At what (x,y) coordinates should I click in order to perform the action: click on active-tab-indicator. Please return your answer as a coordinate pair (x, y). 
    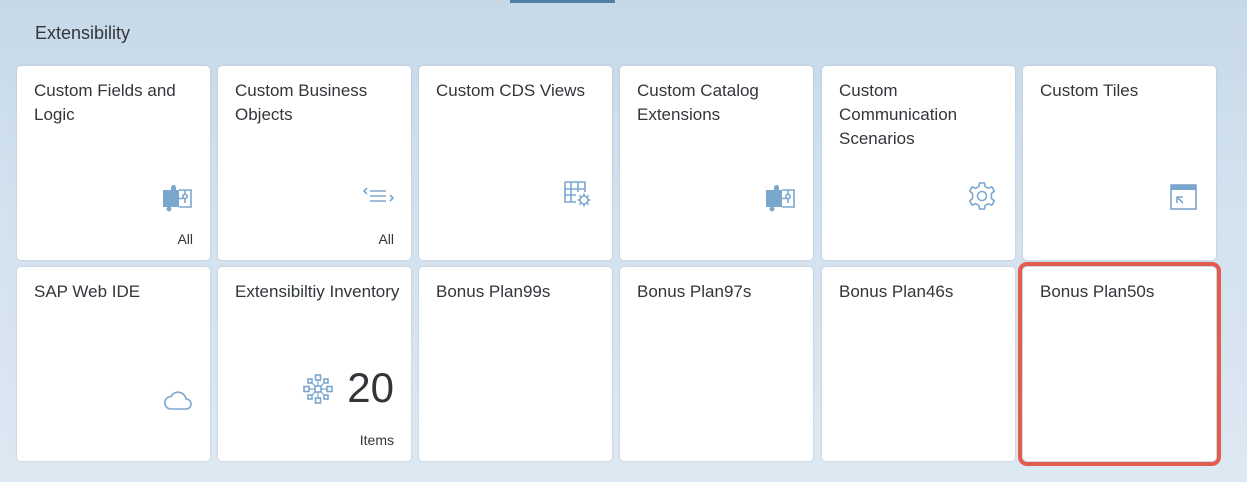
    Looking at the image, I should click on (562, 1).